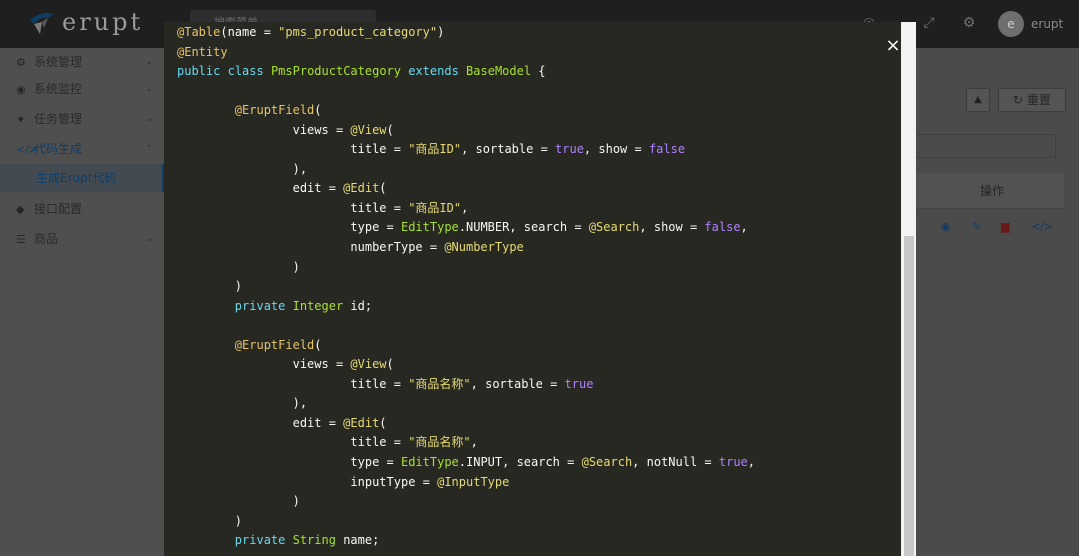 This screenshot has width=1079, height=556. Describe the element at coordinates (103, 22) in the screenshot. I see `logo-text: erupt` at that location.